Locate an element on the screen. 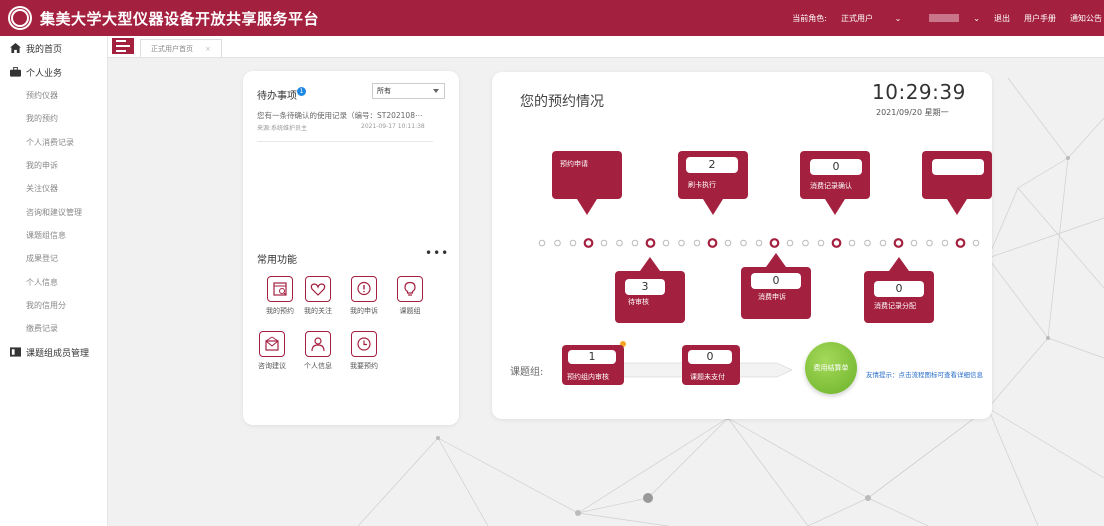 Image resolution: width=1104 pixels, height=526 pixels. notice-link: 通知公告 is located at coordinates (1086, 18).